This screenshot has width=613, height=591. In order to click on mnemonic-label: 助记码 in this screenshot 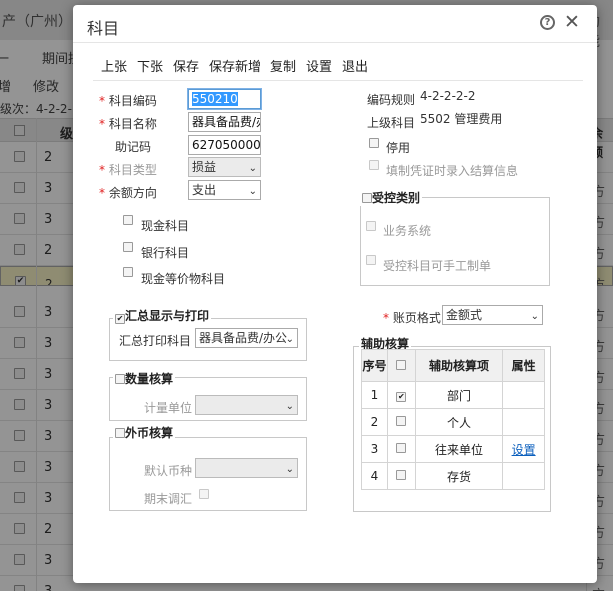, I will do `click(133, 147)`.